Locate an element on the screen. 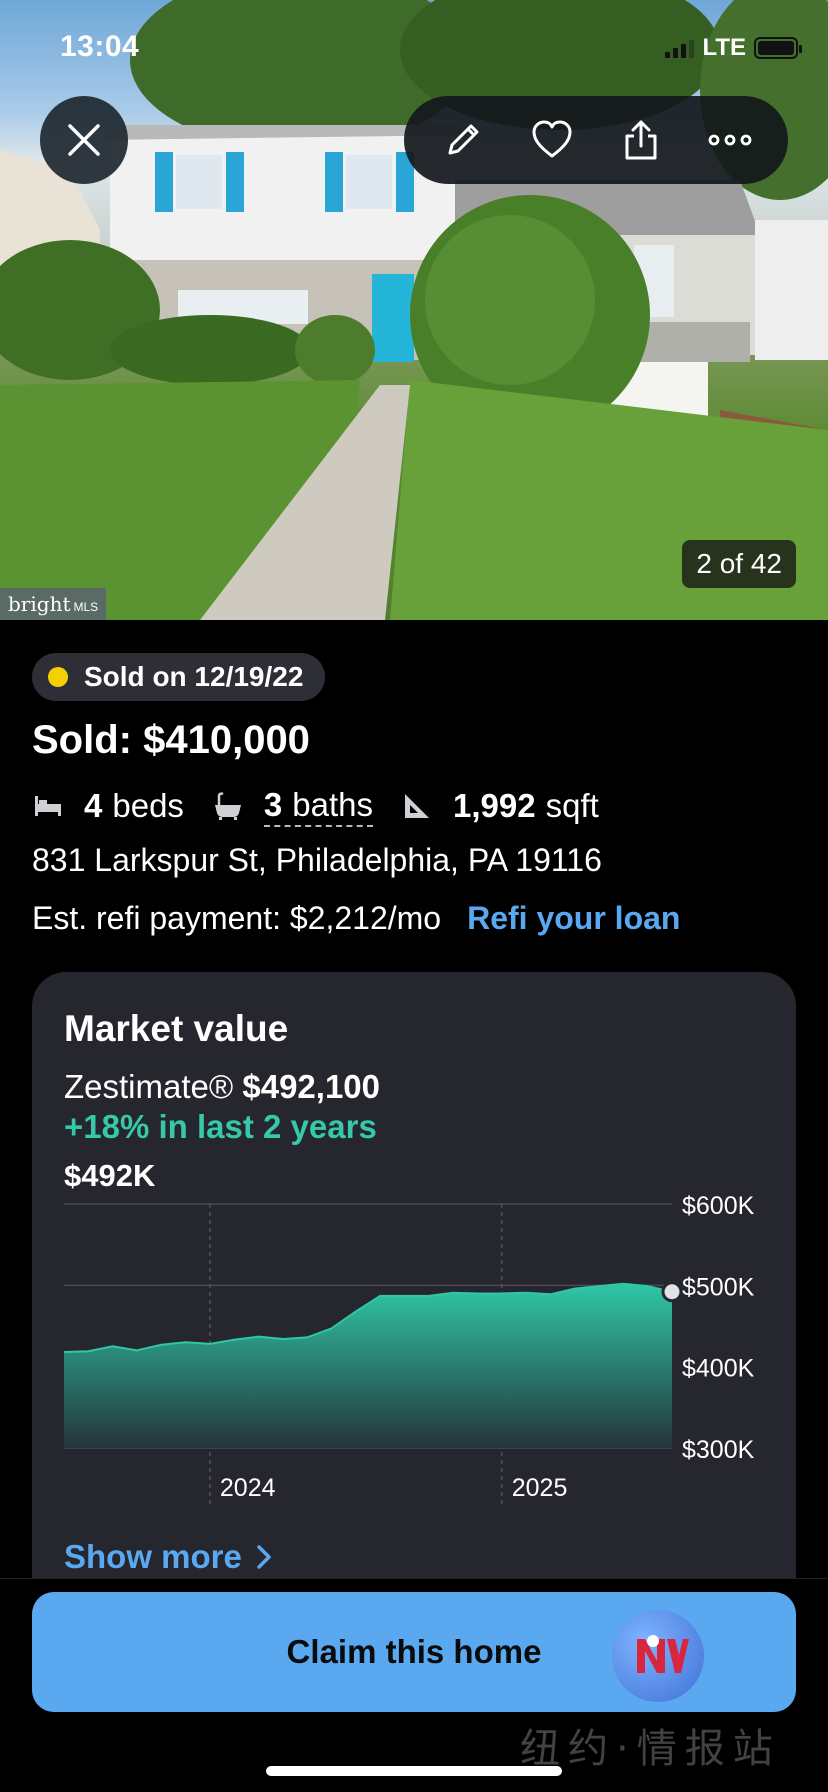 The width and height of the screenshot is (828, 1792). save-home-button is located at coordinates (552, 140).